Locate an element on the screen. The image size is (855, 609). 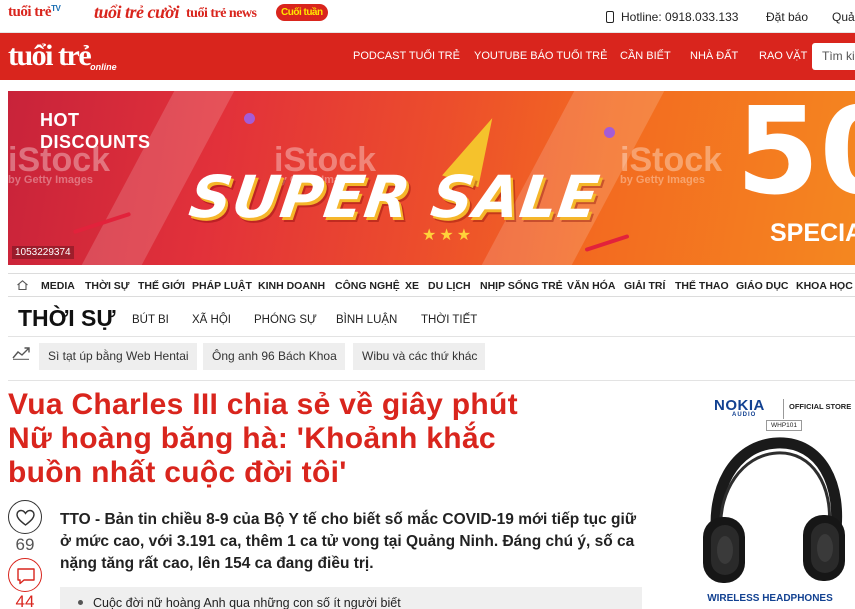
nav-nha-dat: NHÀ ĐẤT is located at coordinates (714, 56).